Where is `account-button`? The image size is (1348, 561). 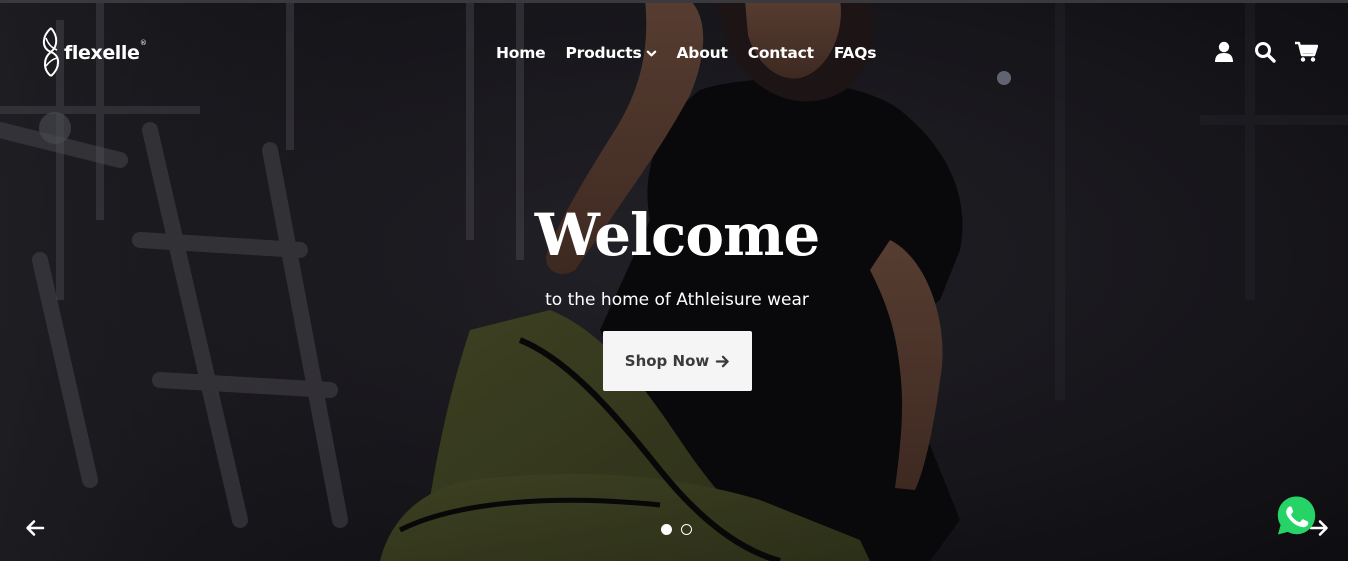
account-button is located at coordinates (1224, 52).